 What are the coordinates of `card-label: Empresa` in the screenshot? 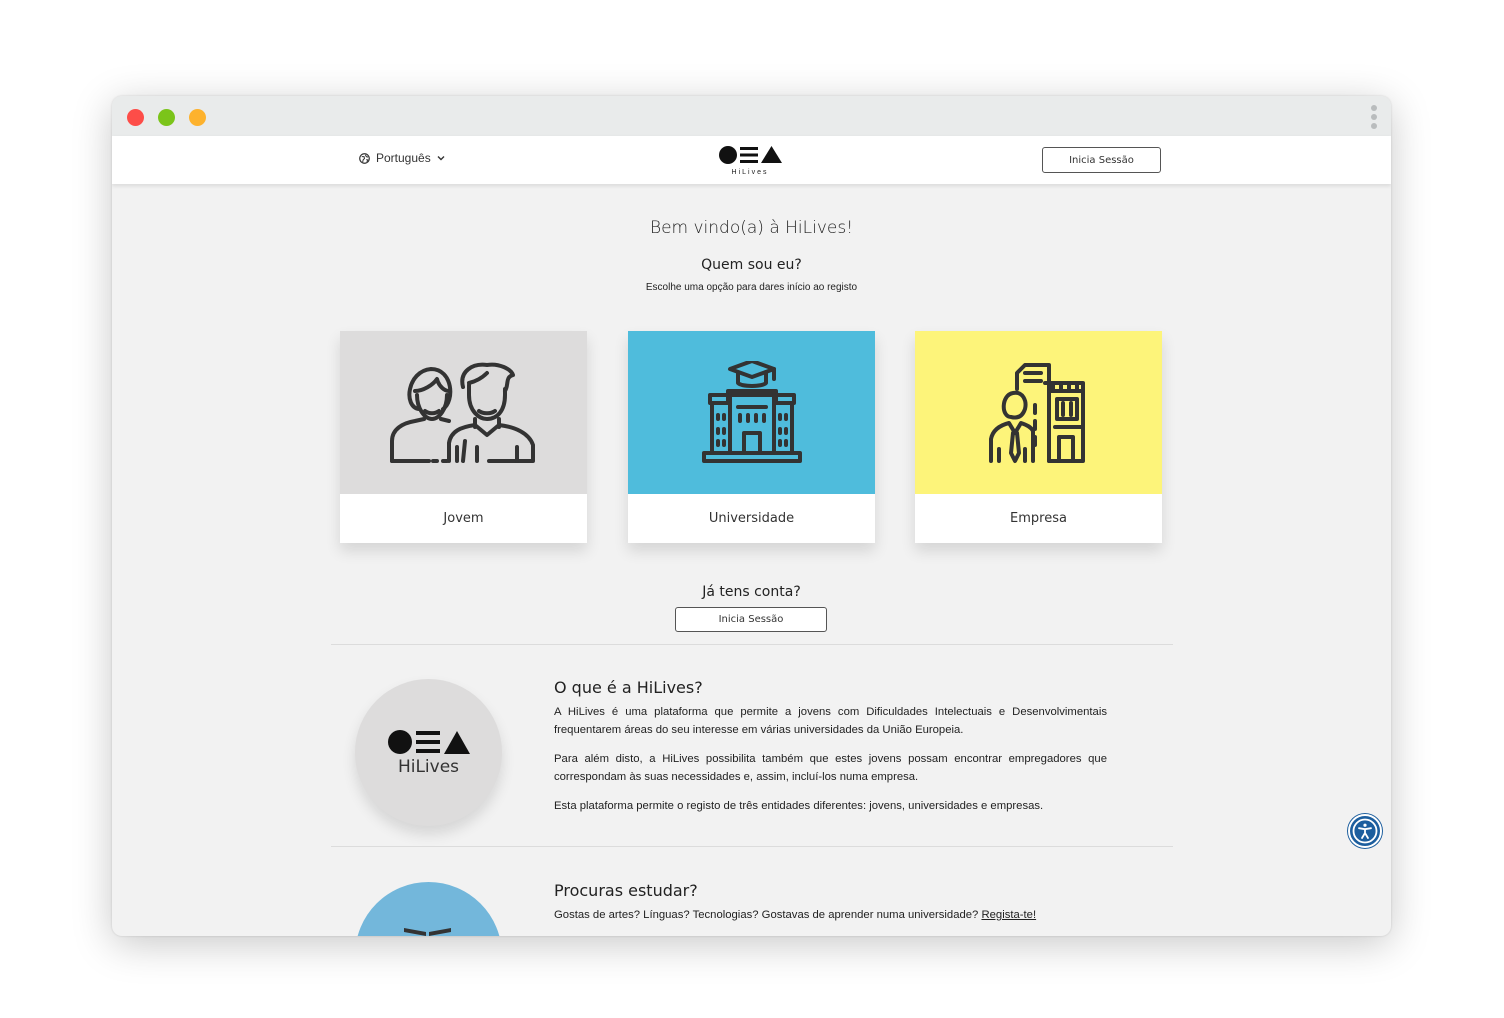 It's located at (1038, 518).